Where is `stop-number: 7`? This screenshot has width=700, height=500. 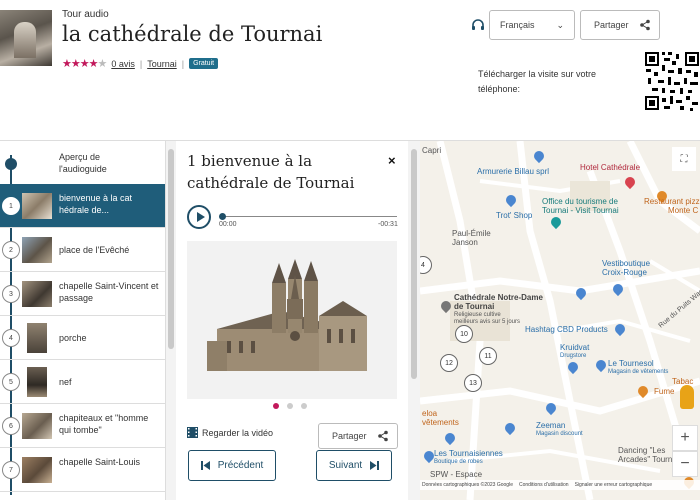 stop-number: 7 is located at coordinates (11, 470).